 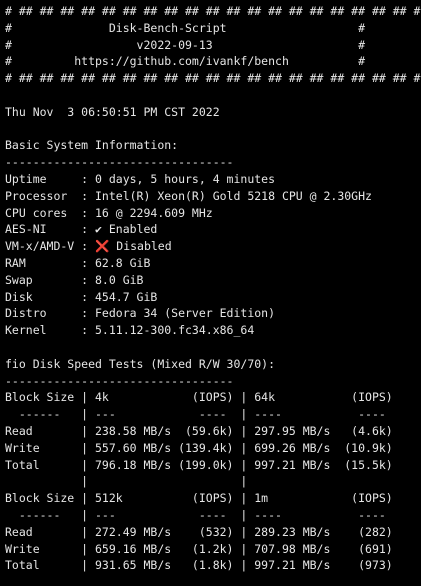 What do you see at coordinates (92, 145) in the screenshot?
I see `system-info-heading: Basic System Information:` at bounding box center [92, 145].